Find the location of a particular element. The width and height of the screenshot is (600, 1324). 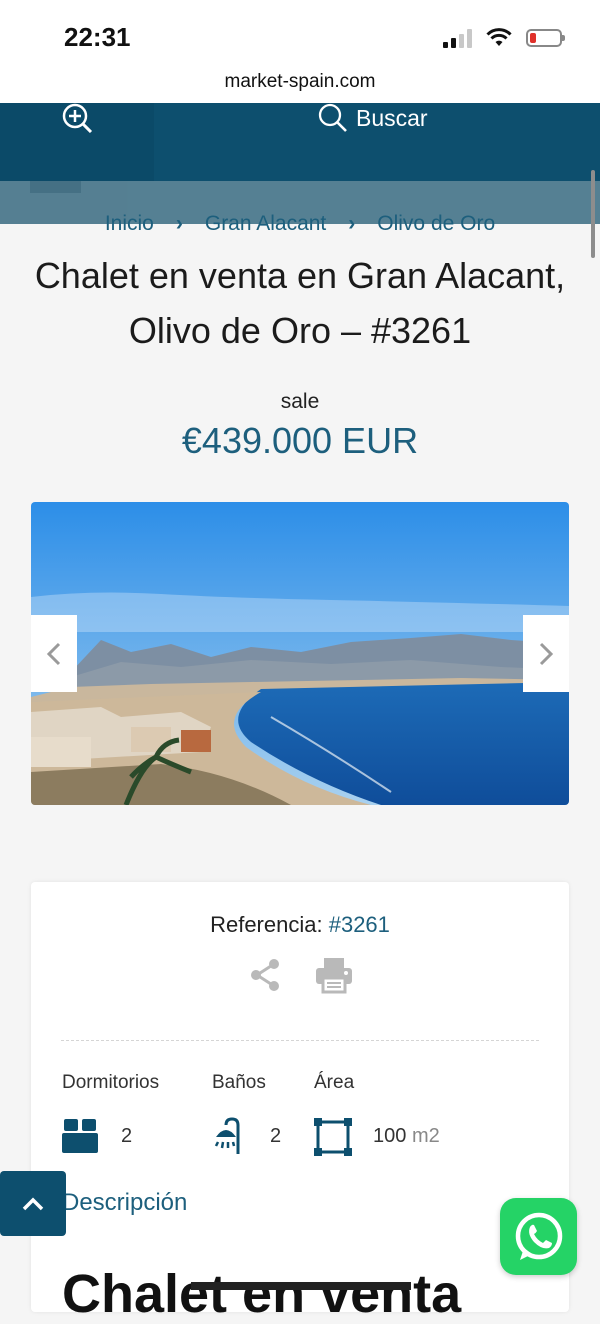

zoom-in-icon is located at coordinates (77, 118).